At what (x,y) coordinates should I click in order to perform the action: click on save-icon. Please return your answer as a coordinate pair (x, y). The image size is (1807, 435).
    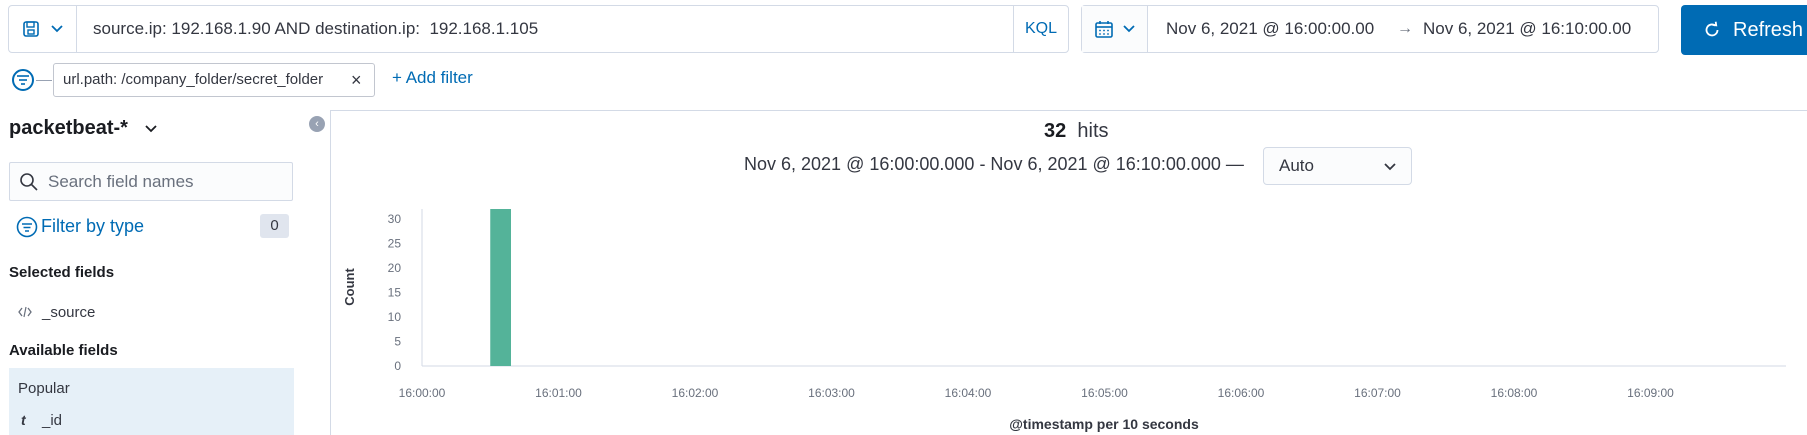
    Looking at the image, I should click on (30, 29).